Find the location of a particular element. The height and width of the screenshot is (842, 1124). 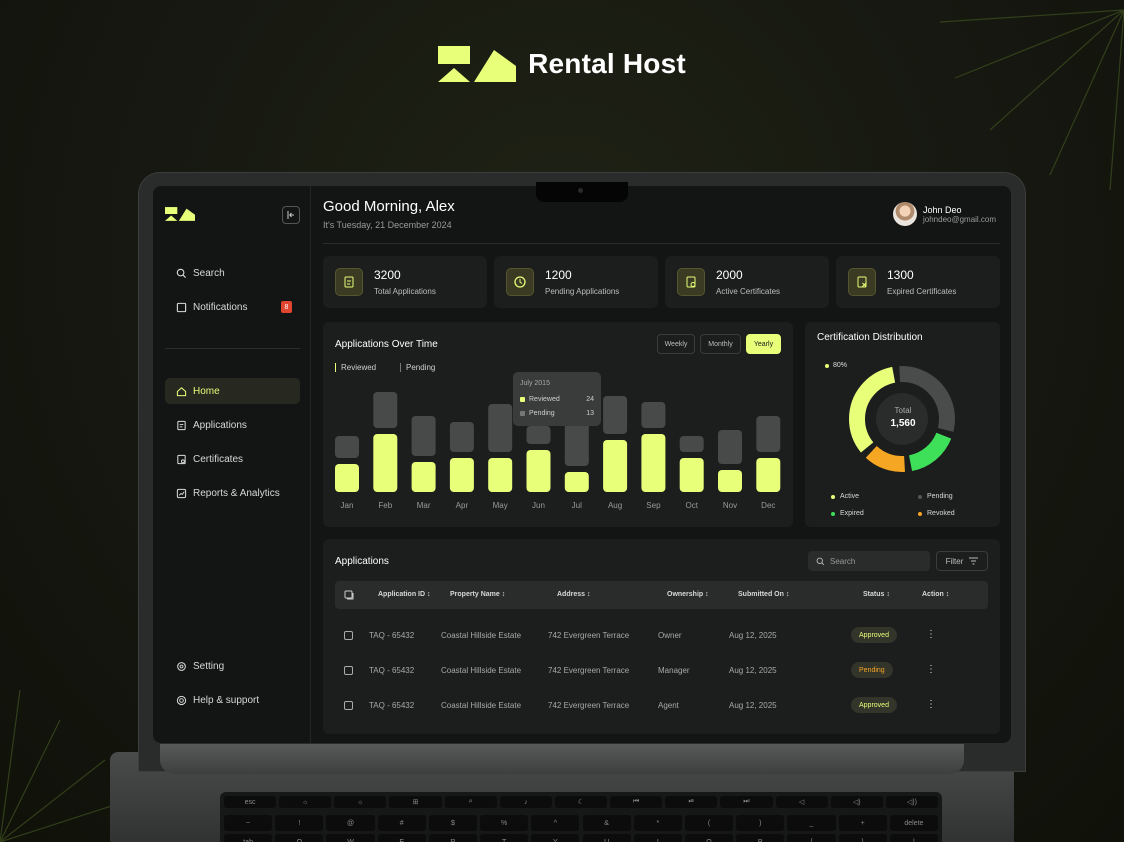

bar-reviewed-oct is located at coordinates (691, 475).